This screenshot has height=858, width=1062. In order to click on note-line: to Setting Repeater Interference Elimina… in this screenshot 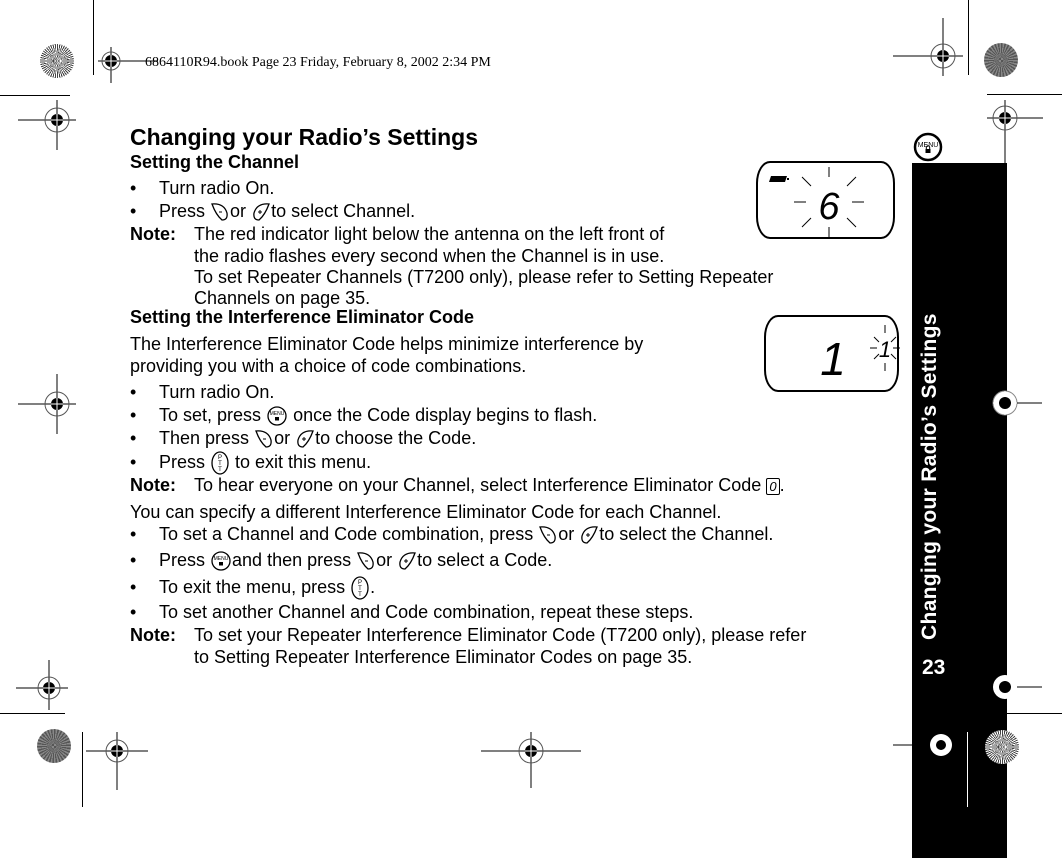, I will do `click(443, 657)`.